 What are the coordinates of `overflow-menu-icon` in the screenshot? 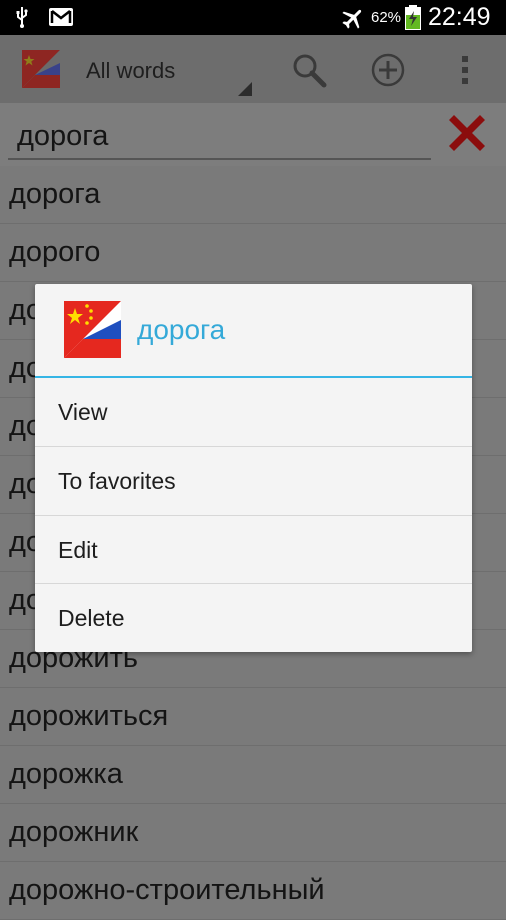 It's located at (465, 70).